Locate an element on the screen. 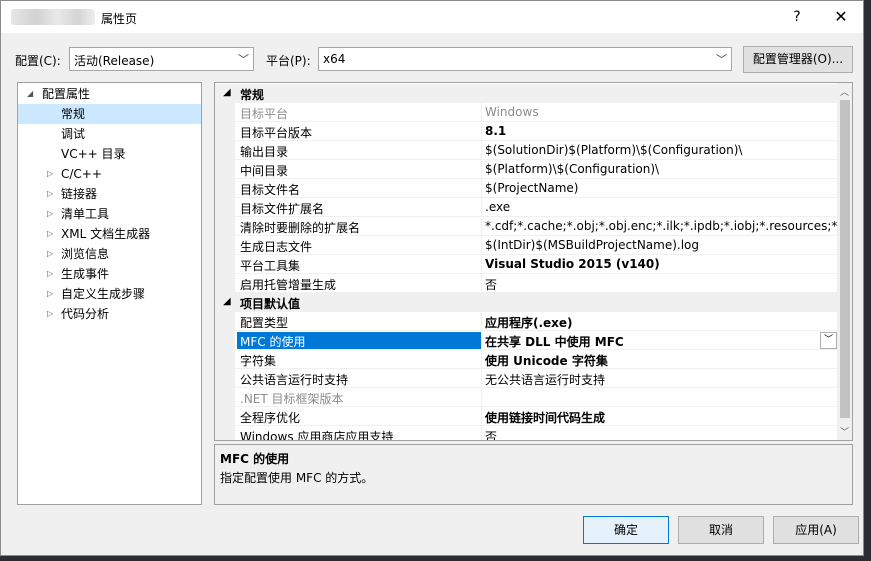 This screenshot has height=561, width=871. property-name: 目标文件名 is located at coordinates (270, 190).